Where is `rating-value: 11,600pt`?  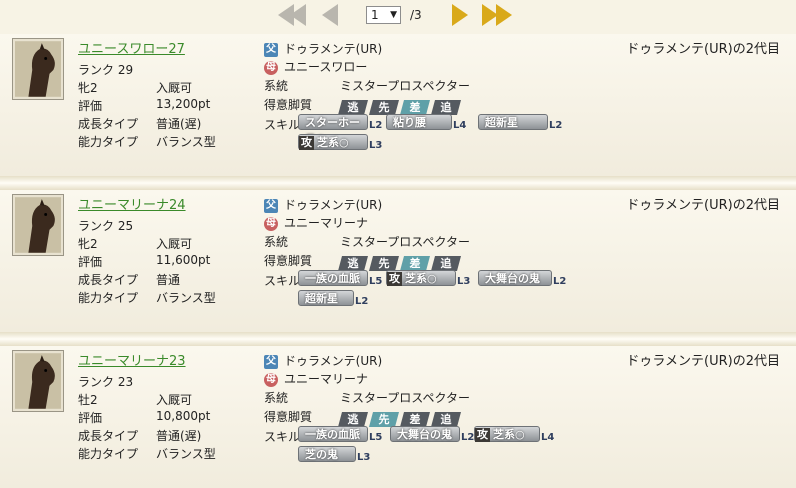
rating-value: 11,600pt is located at coordinates (183, 260).